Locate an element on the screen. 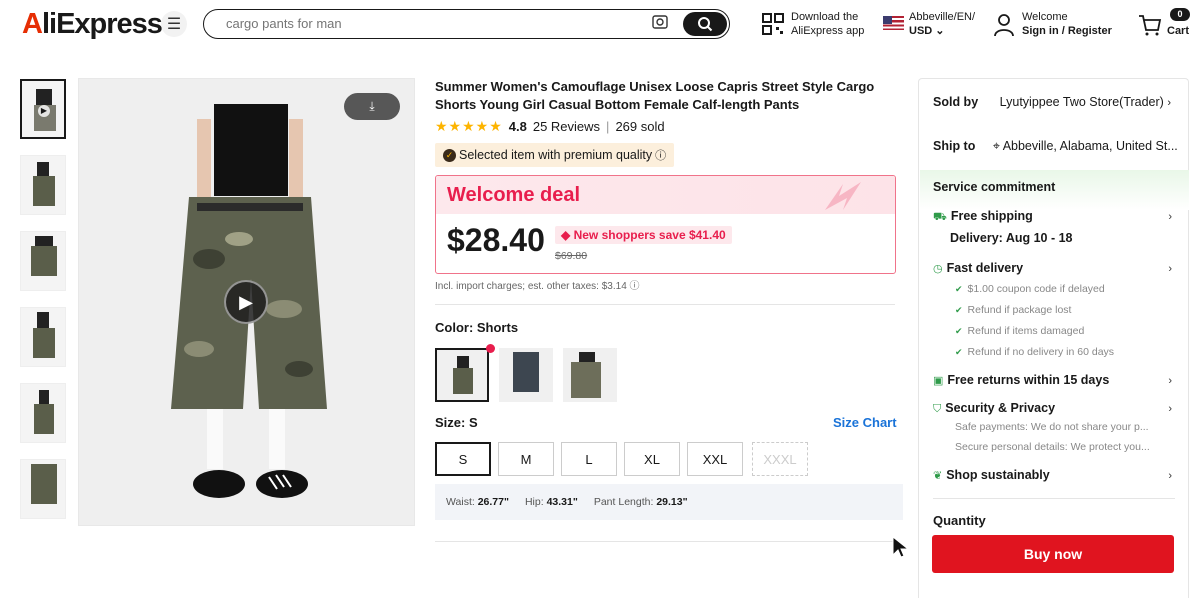  hamburger-icon: ☰ is located at coordinates (174, 24).